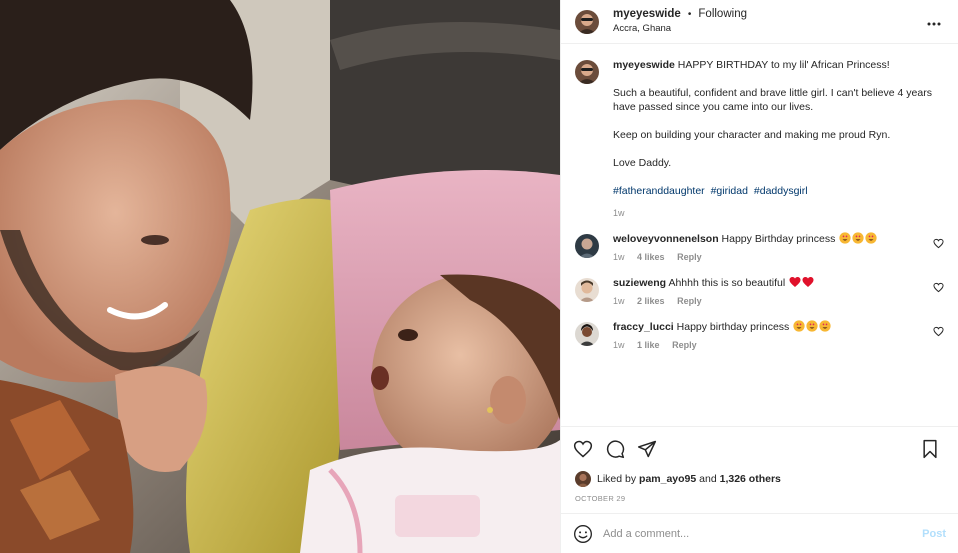 Image resolution: width=958 pixels, height=553 pixels. What do you see at coordinates (934, 22) in the screenshot?
I see `more-options-icon` at bounding box center [934, 22].